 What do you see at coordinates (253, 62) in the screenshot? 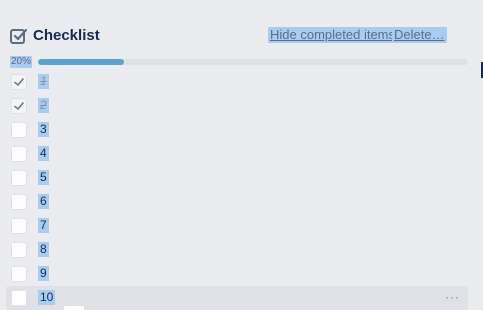
I see `progress-track` at bounding box center [253, 62].